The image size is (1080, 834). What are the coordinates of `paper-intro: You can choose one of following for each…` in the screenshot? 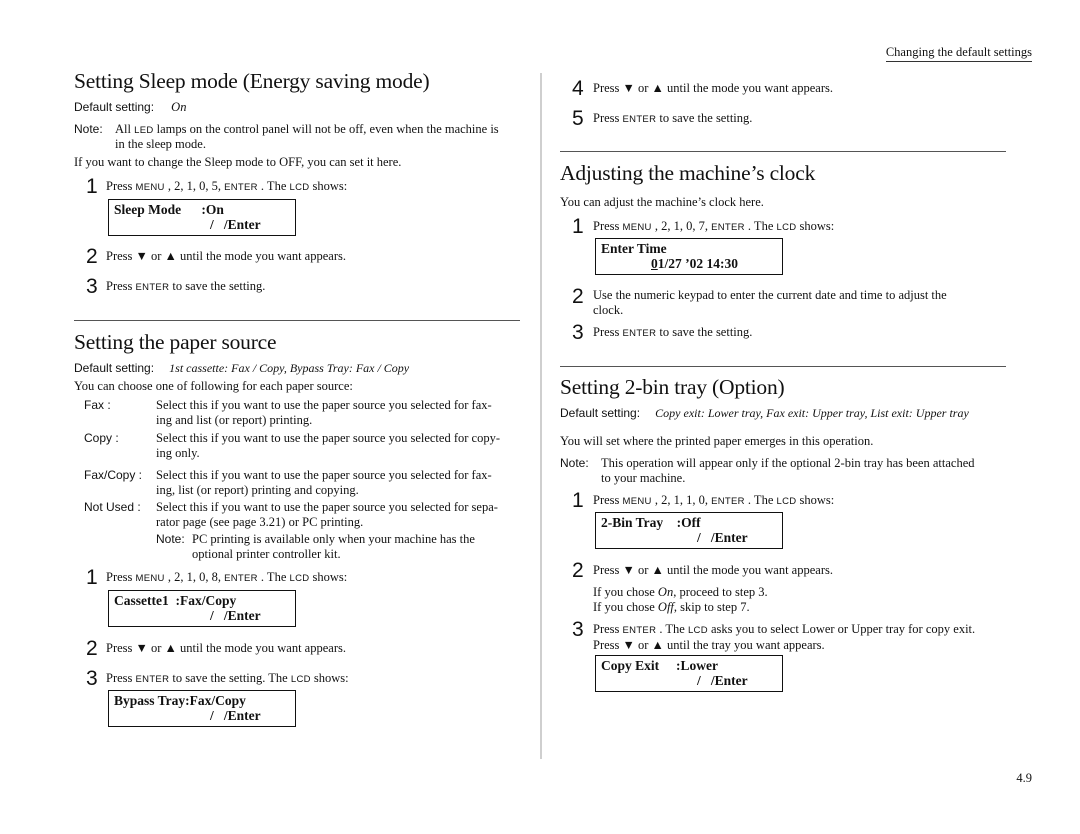 It's located at (213, 386).